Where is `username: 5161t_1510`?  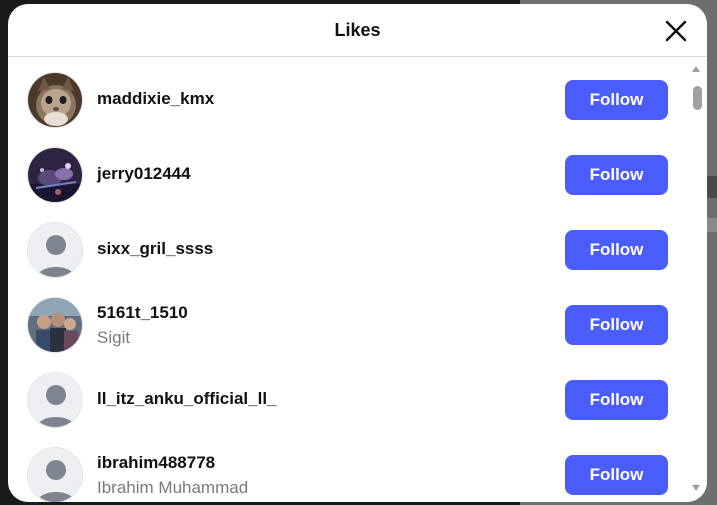
username: 5161t_1510 is located at coordinates (142, 313).